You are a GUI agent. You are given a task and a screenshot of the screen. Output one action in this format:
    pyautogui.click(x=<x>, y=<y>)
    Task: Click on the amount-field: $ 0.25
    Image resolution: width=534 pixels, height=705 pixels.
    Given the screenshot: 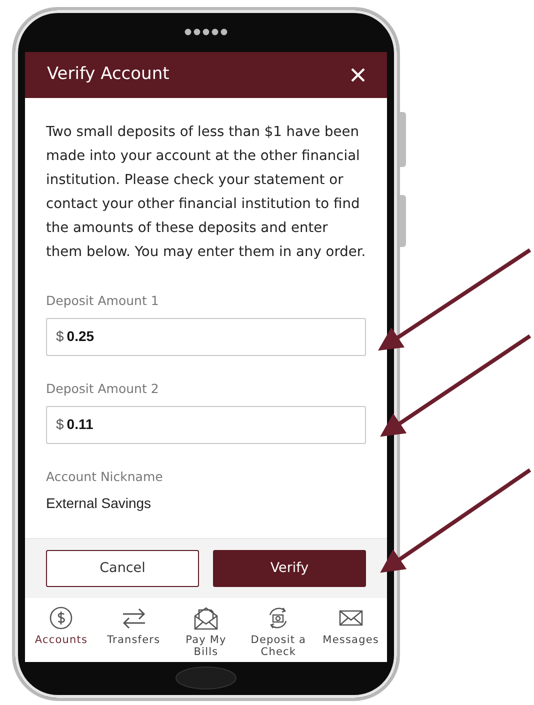 What is the action you would take?
    pyautogui.click(x=206, y=337)
    